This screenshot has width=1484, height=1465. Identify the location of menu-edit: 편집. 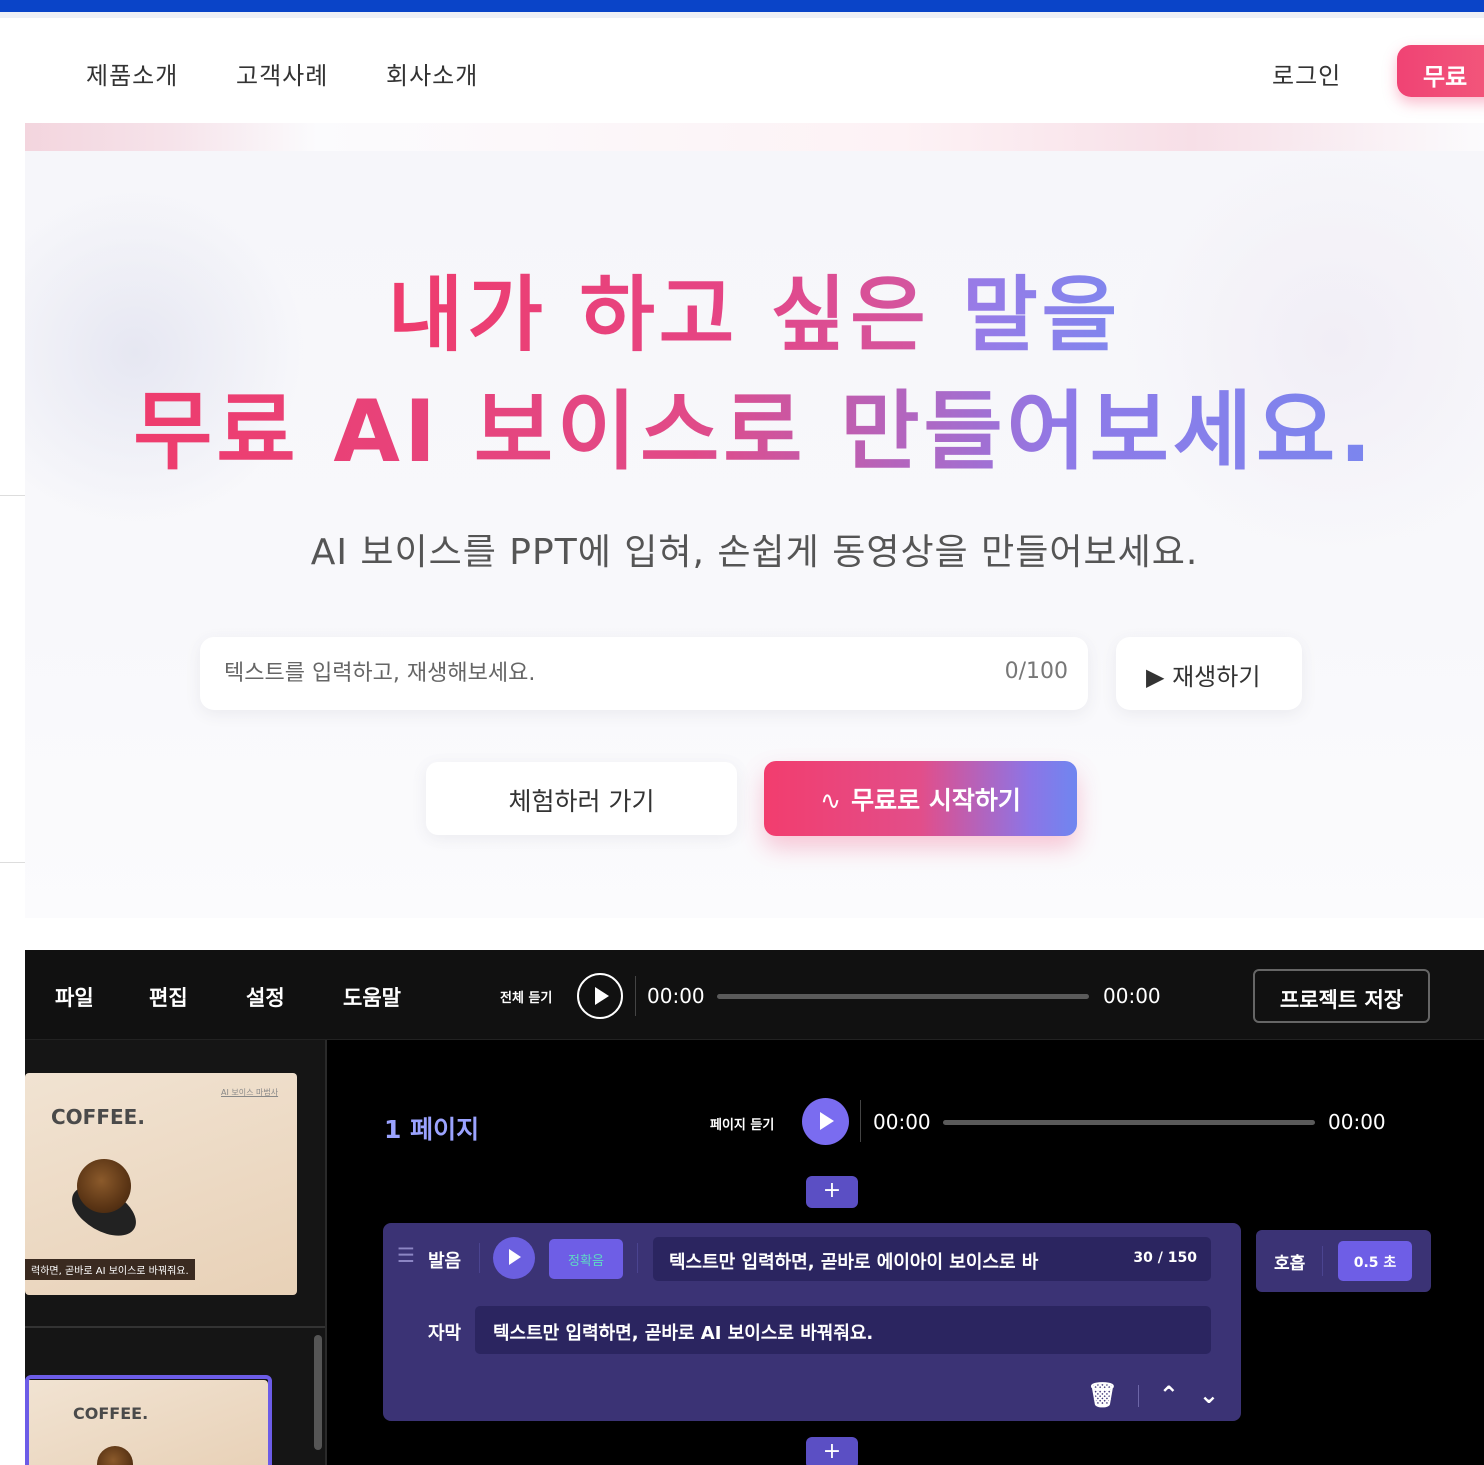
(168, 997).